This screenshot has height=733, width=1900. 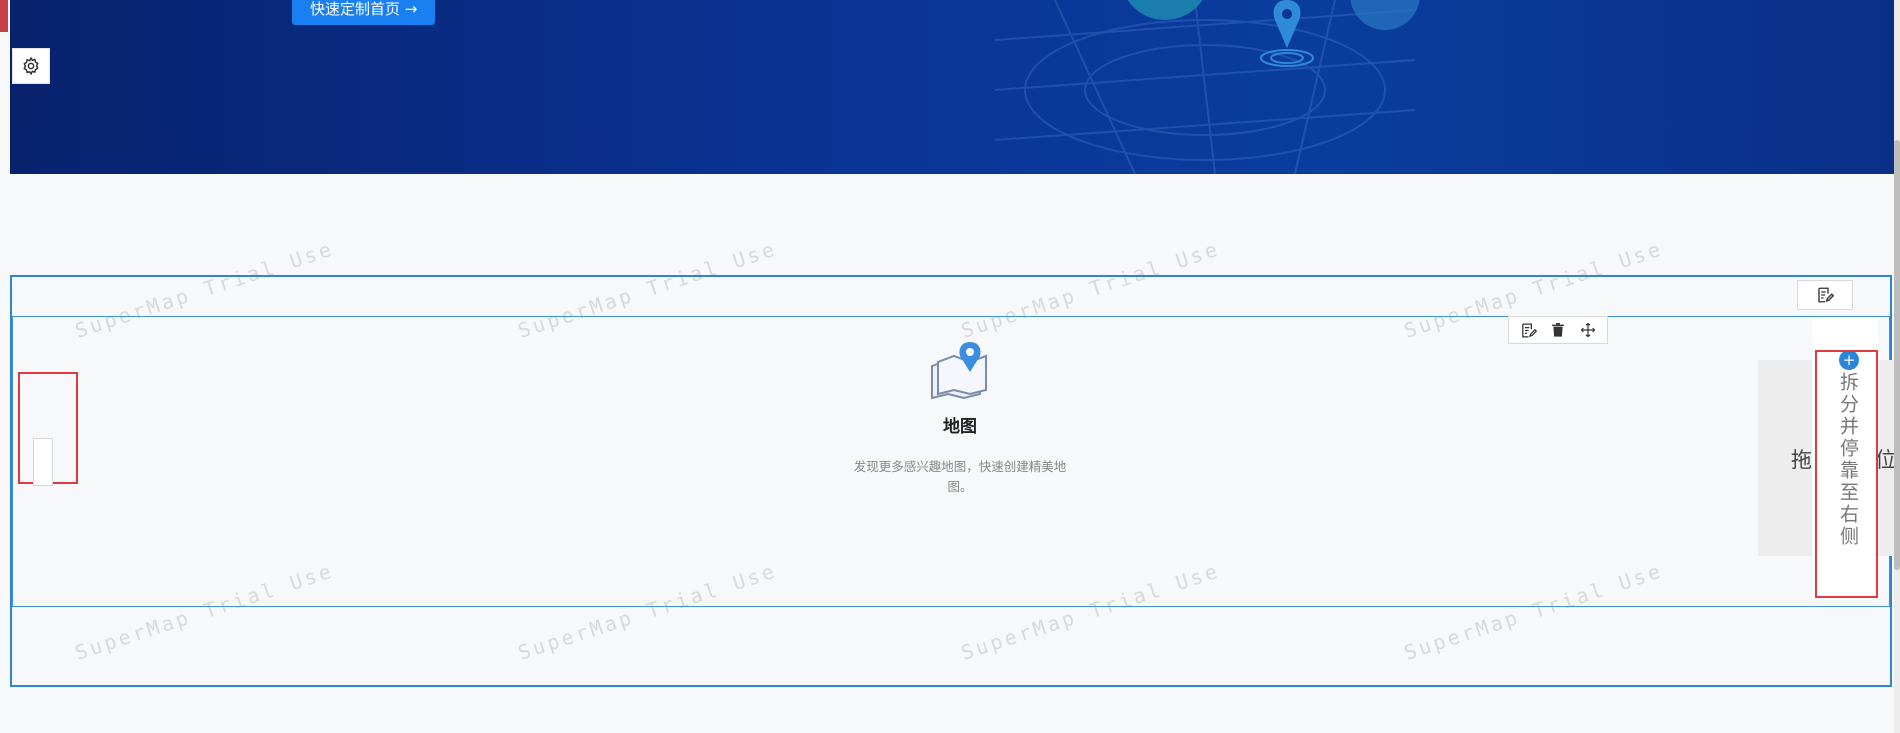 What do you see at coordinates (43, 462) in the screenshot?
I see `drop-zone-left-slot` at bounding box center [43, 462].